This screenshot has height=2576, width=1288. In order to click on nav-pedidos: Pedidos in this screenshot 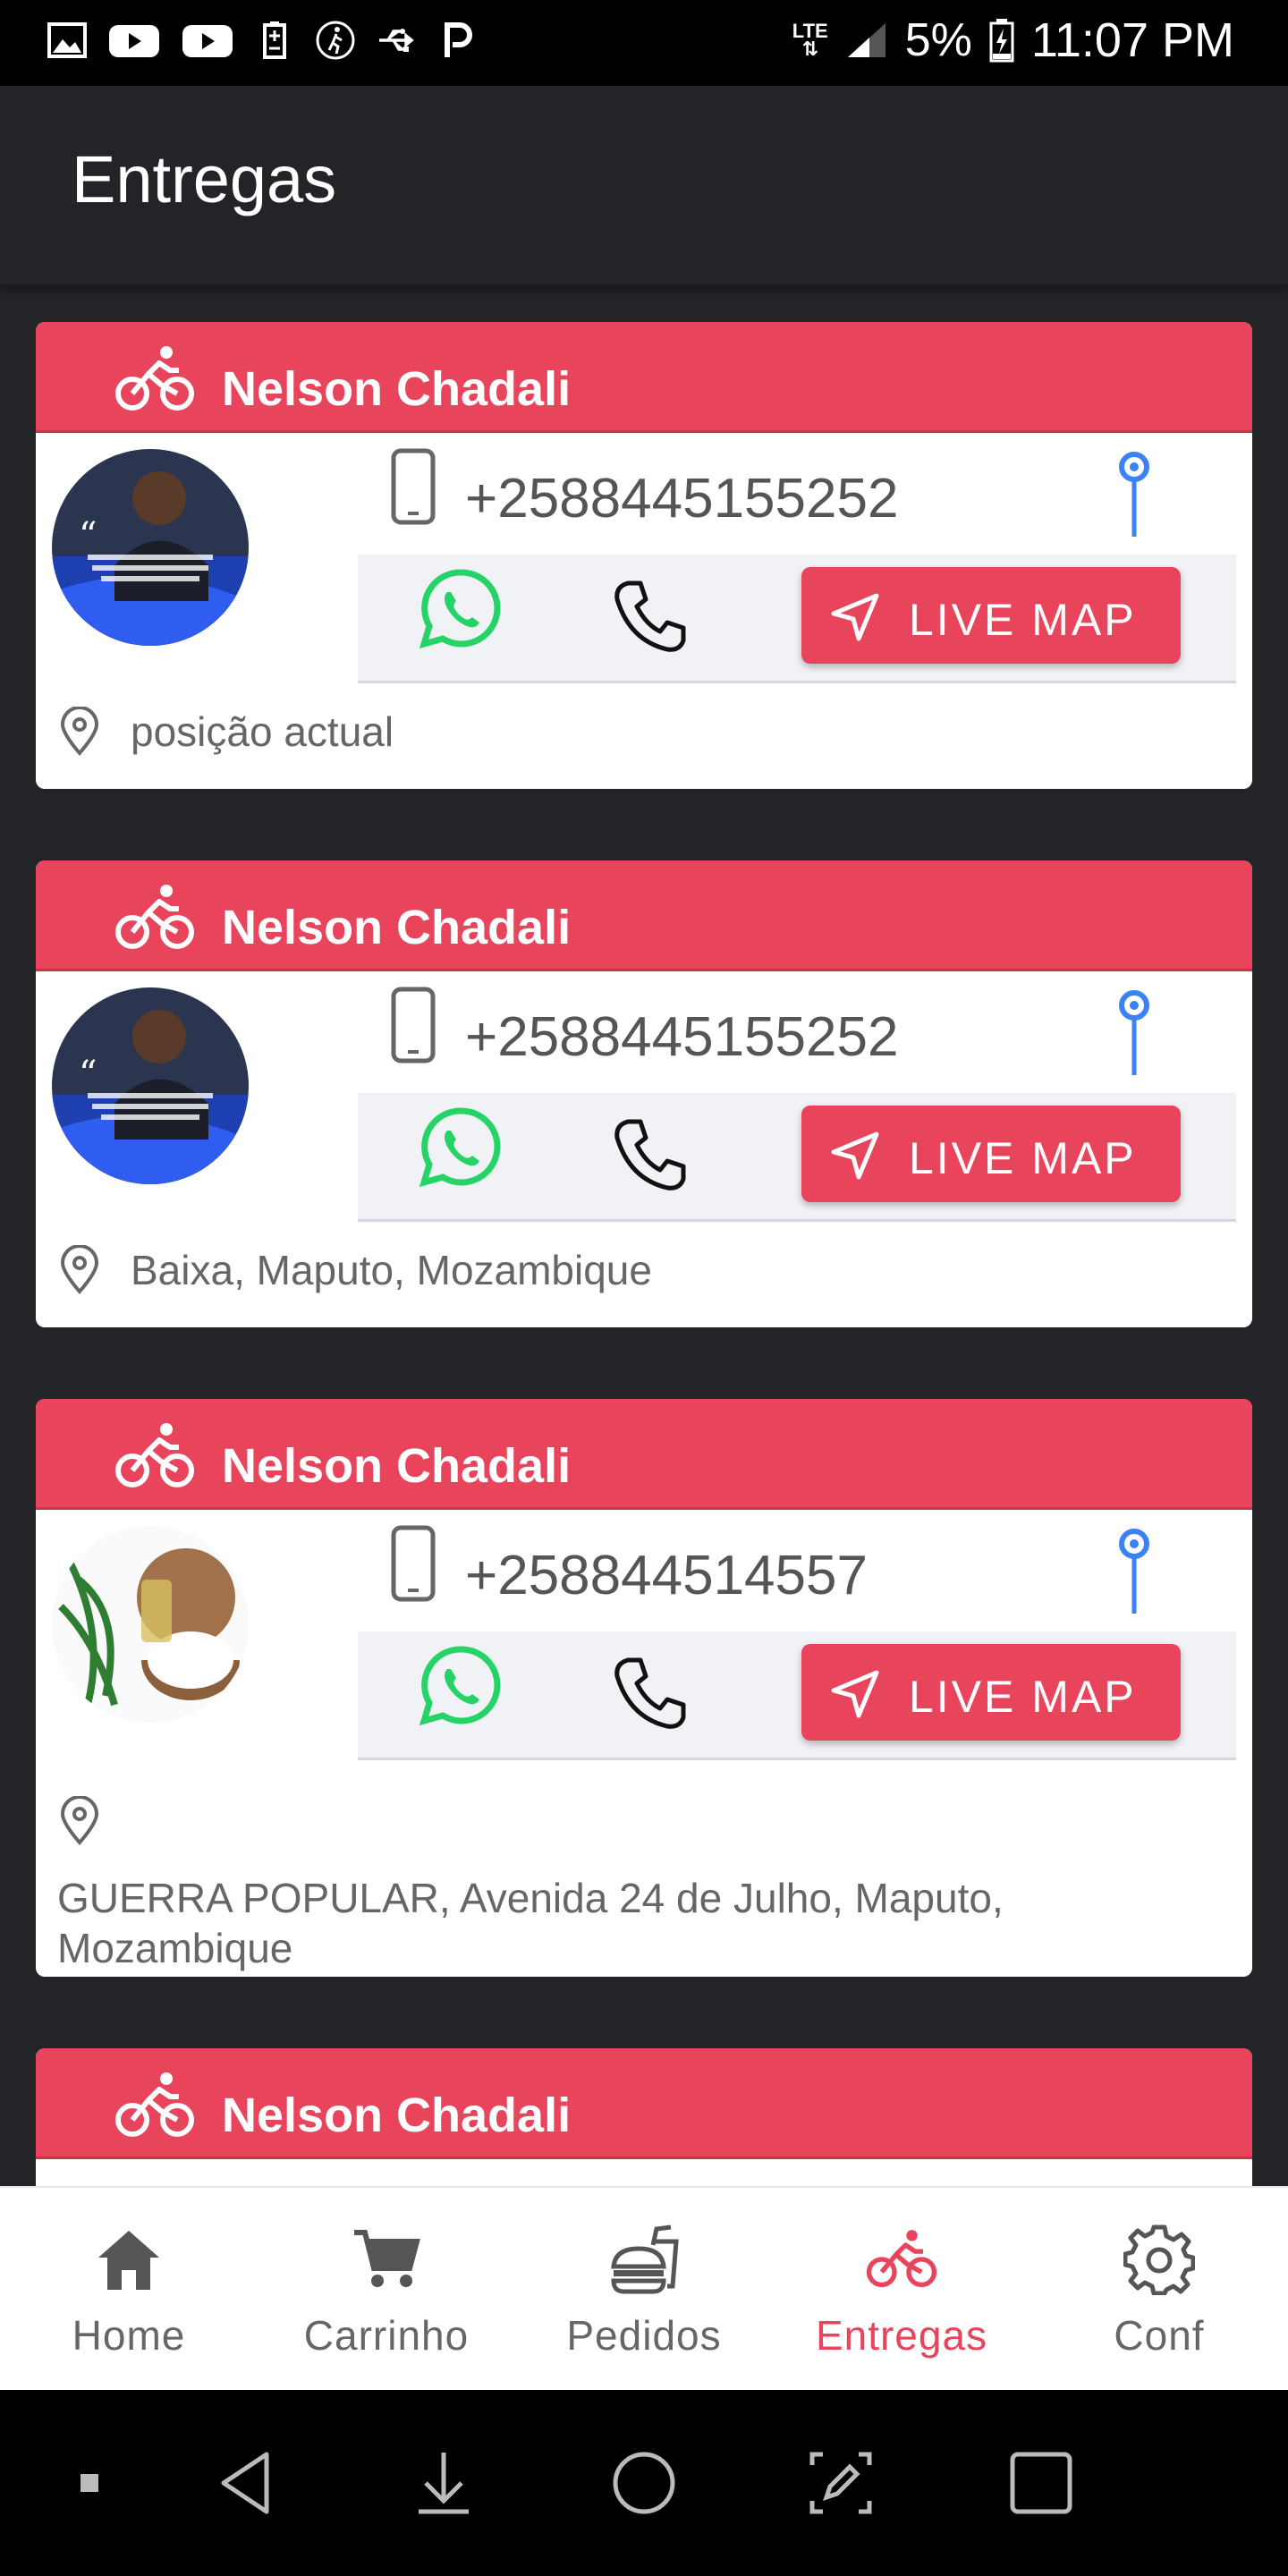, I will do `click(644, 2290)`.